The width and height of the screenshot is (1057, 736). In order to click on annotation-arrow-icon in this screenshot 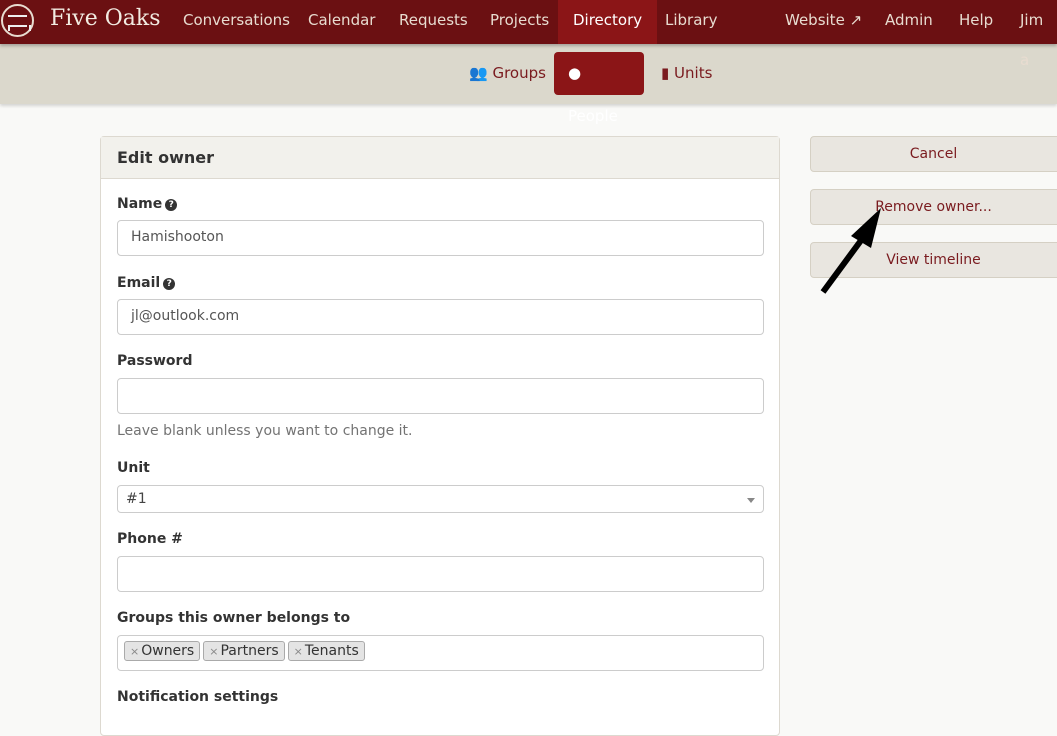, I will do `click(850, 251)`.